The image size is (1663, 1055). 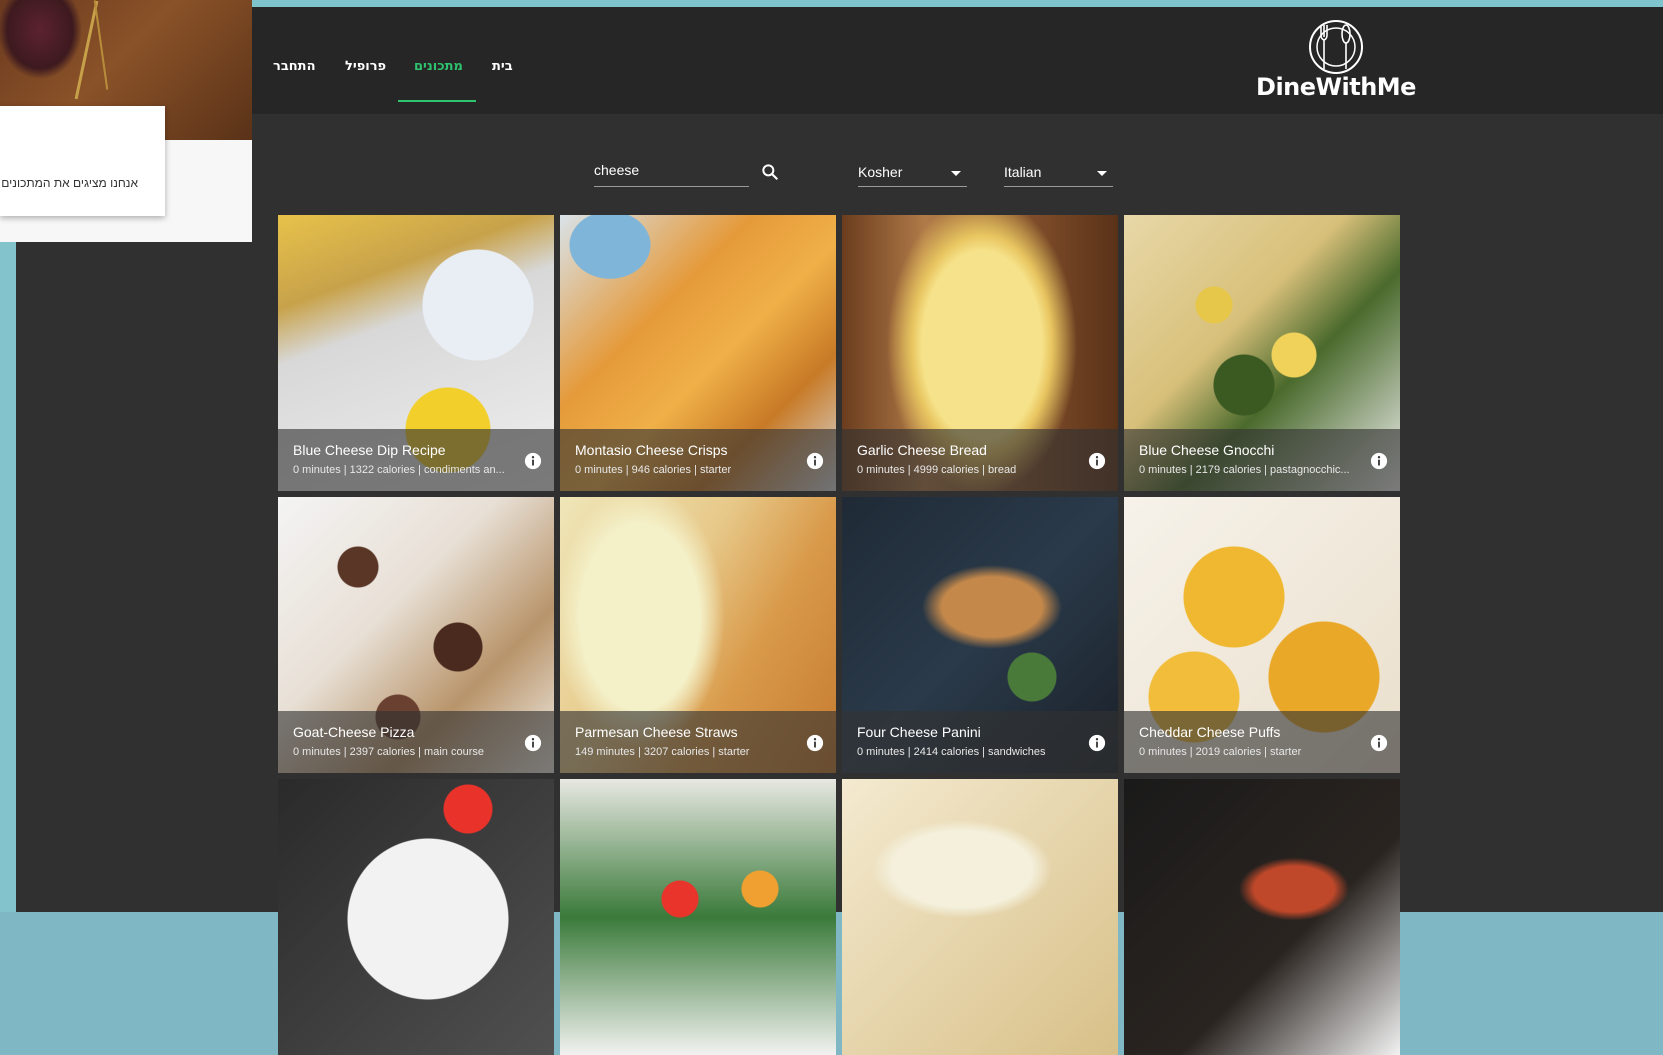 I want to click on brand-logo: DineWithMe, so click(x=1336, y=62).